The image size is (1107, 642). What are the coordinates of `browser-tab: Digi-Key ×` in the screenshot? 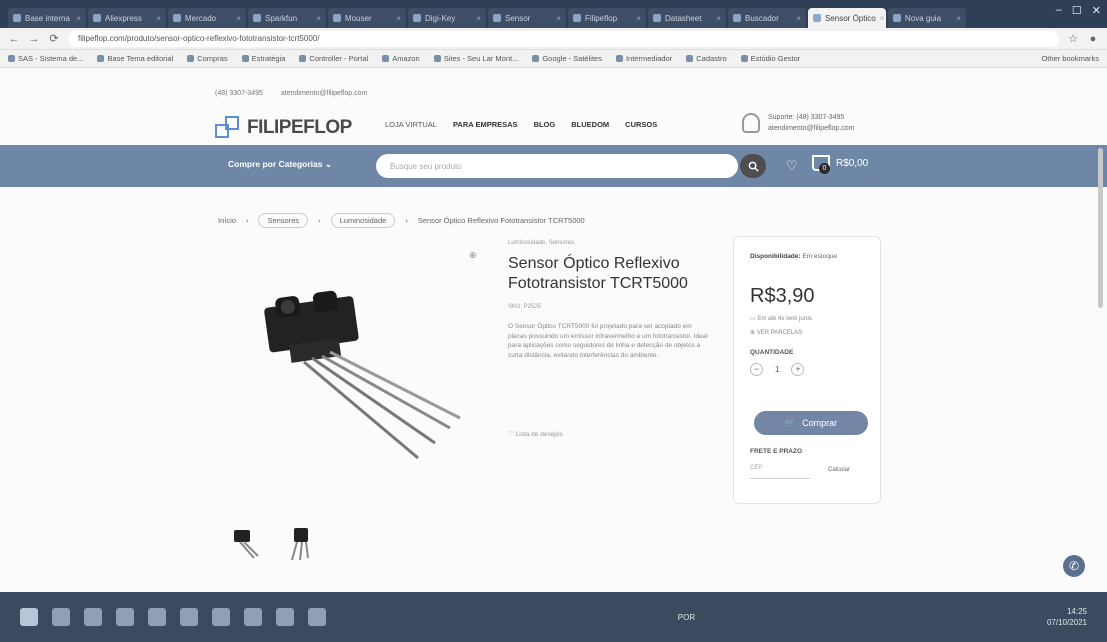 It's located at (447, 18).